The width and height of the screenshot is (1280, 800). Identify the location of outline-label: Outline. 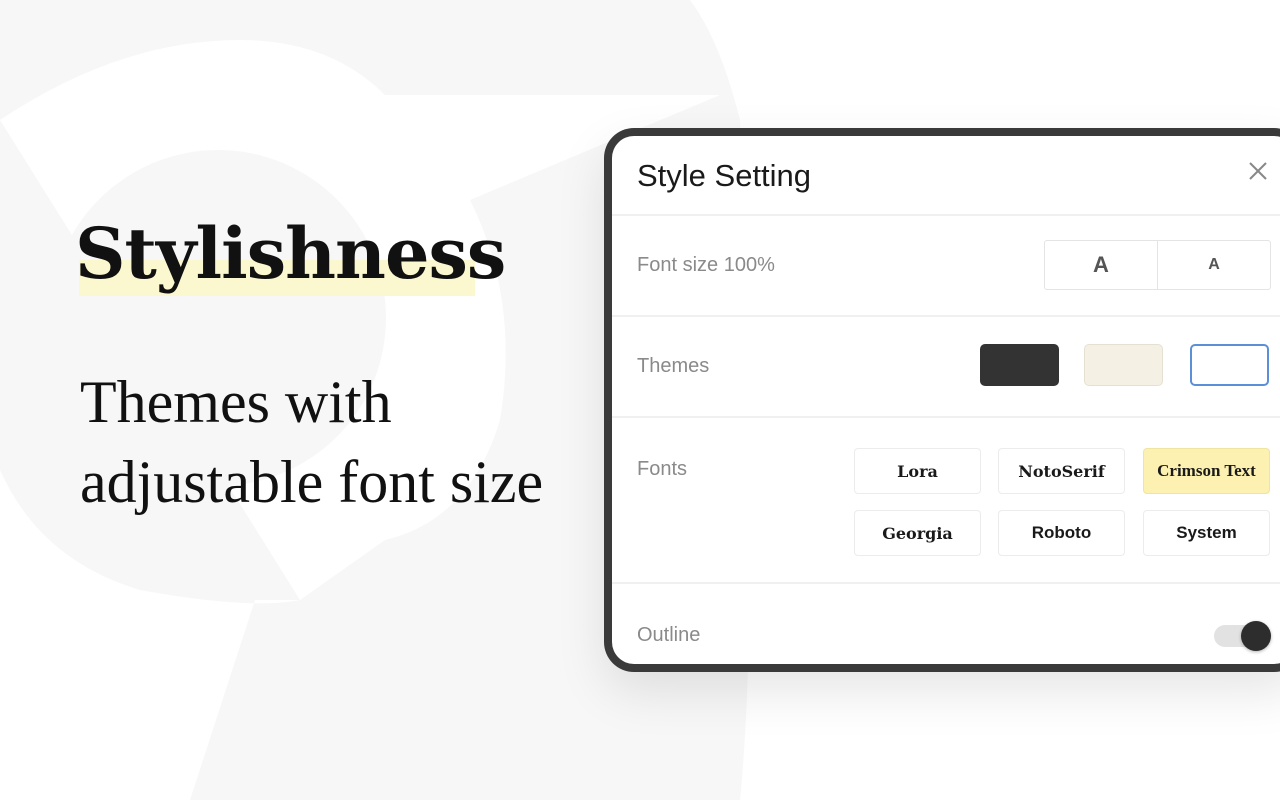
(669, 635).